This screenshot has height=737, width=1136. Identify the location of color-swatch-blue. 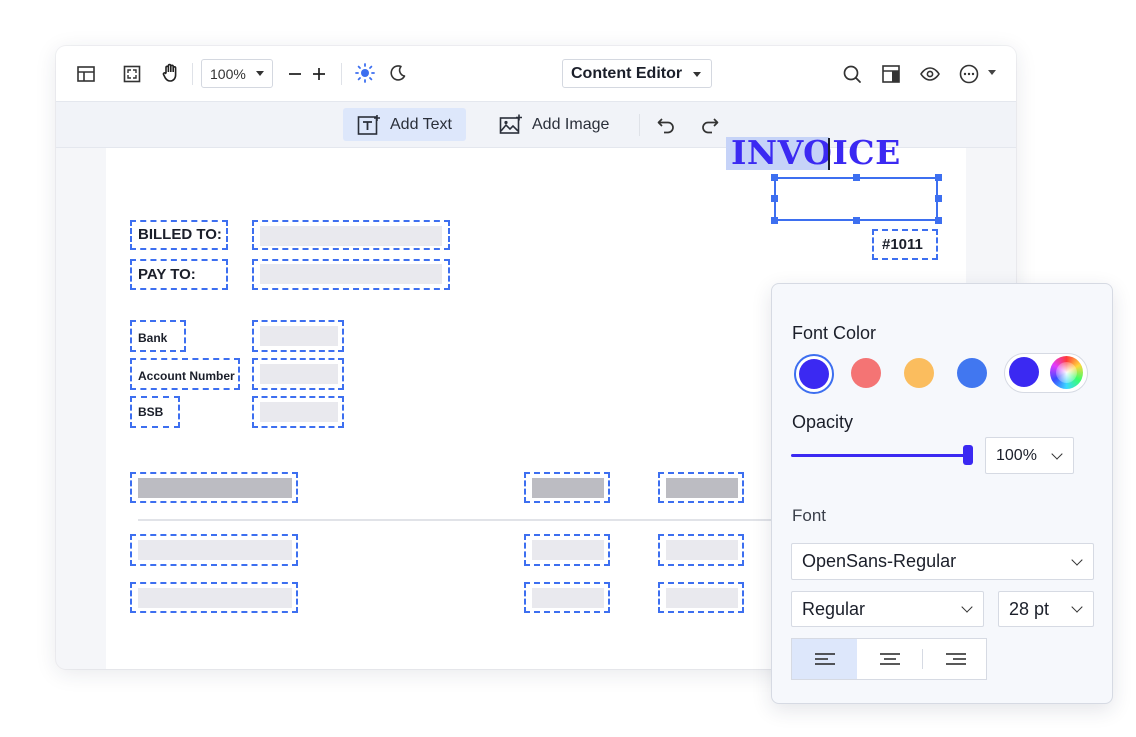
(972, 373).